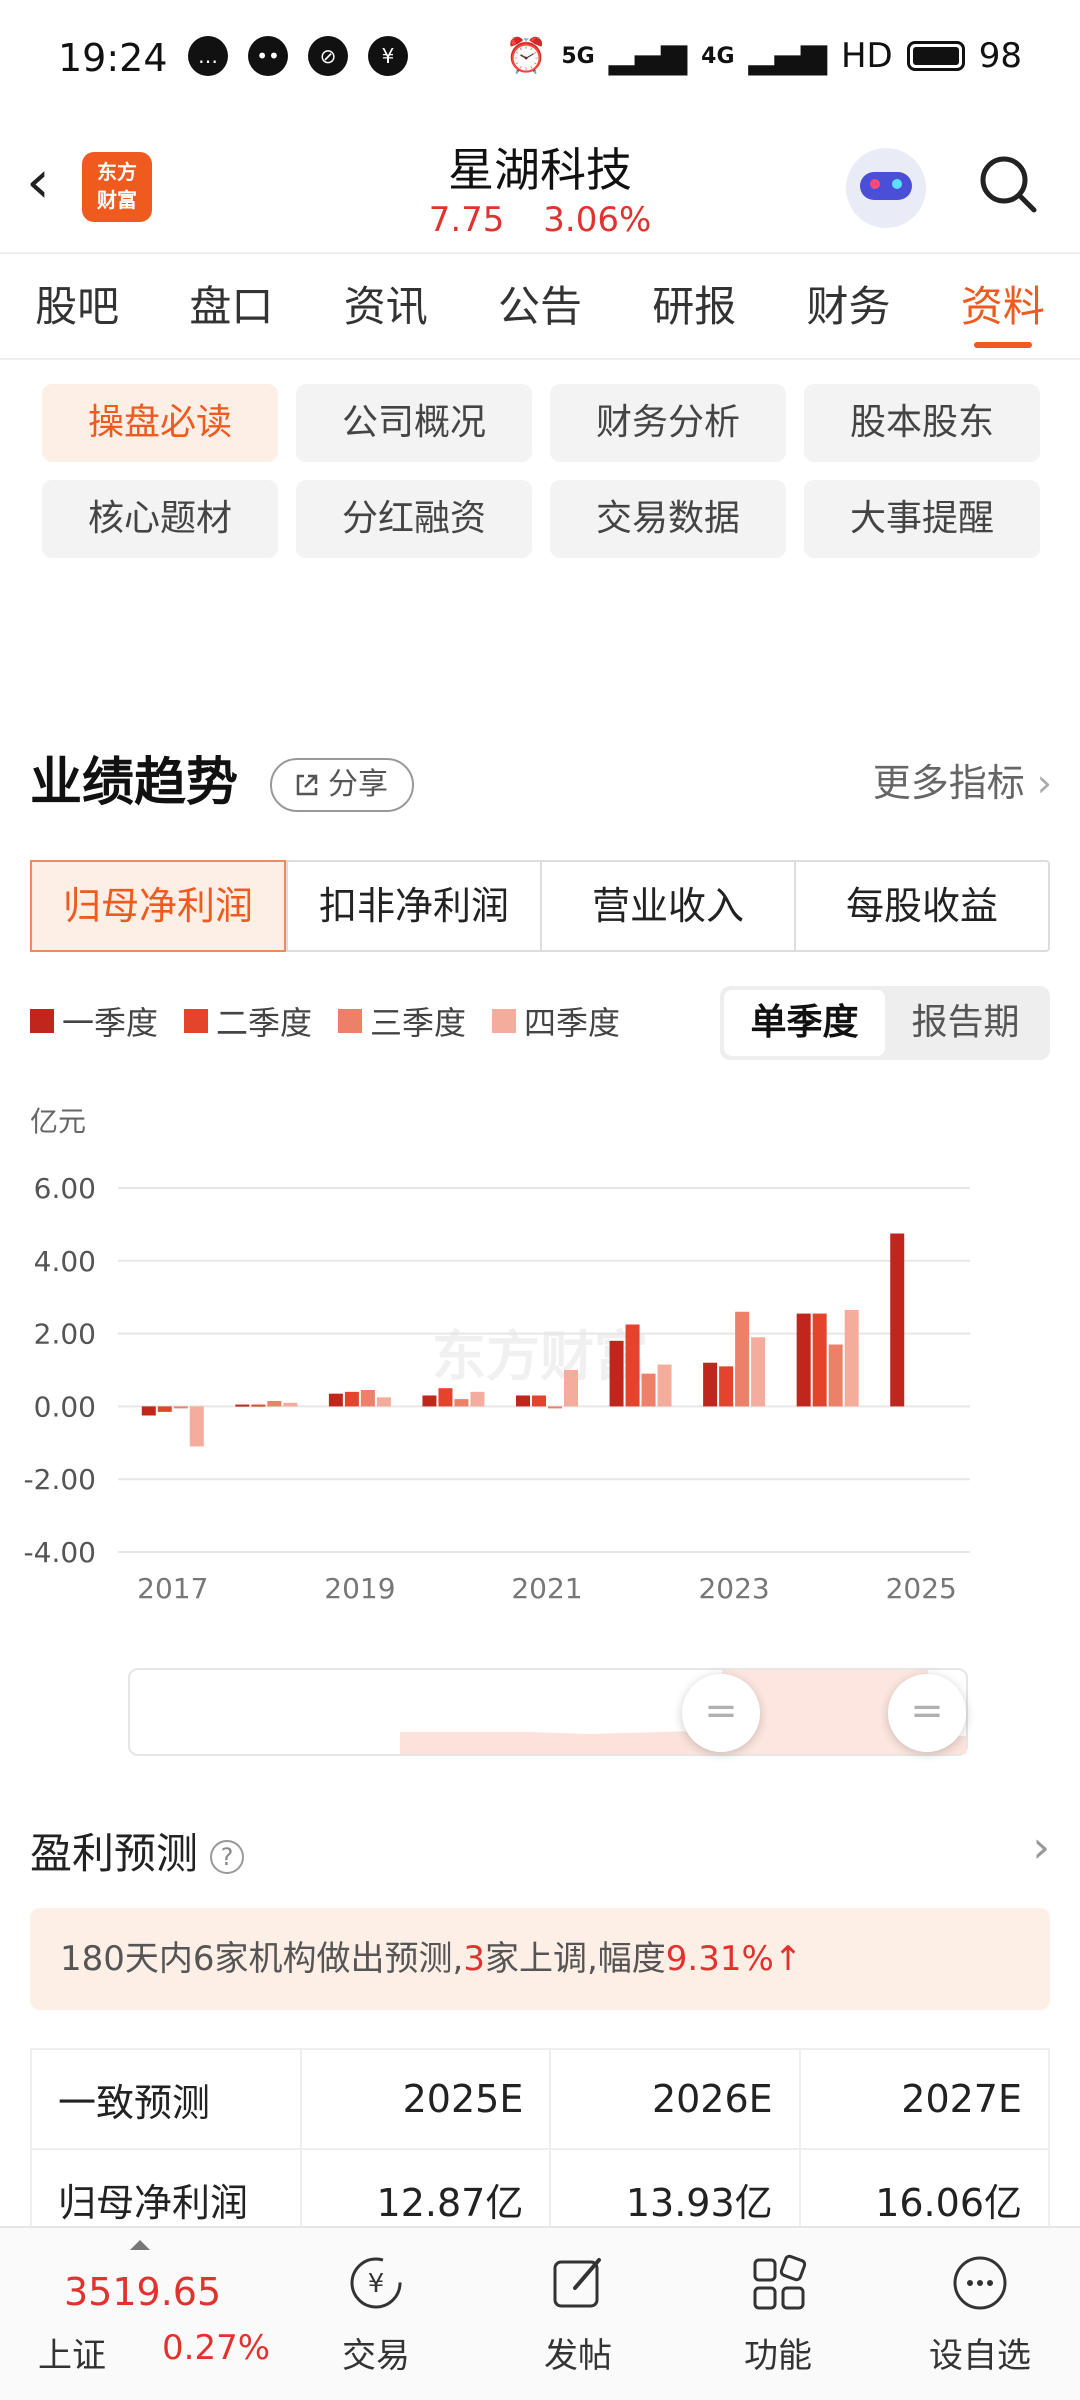  Describe the element at coordinates (733, 1588) in the screenshot. I see `x-tick-label: 2023` at that location.